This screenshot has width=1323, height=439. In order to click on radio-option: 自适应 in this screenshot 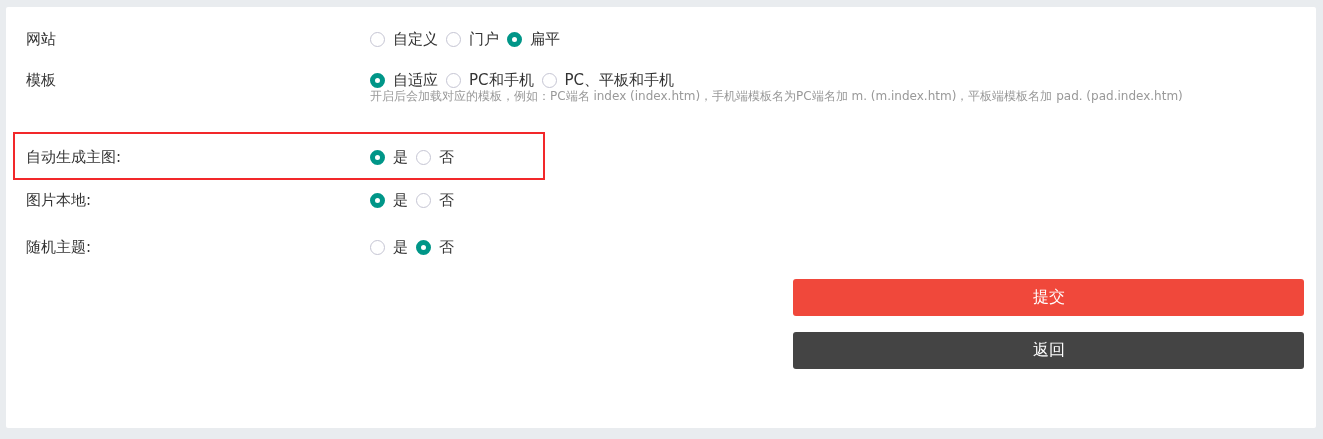, I will do `click(404, 80)`.